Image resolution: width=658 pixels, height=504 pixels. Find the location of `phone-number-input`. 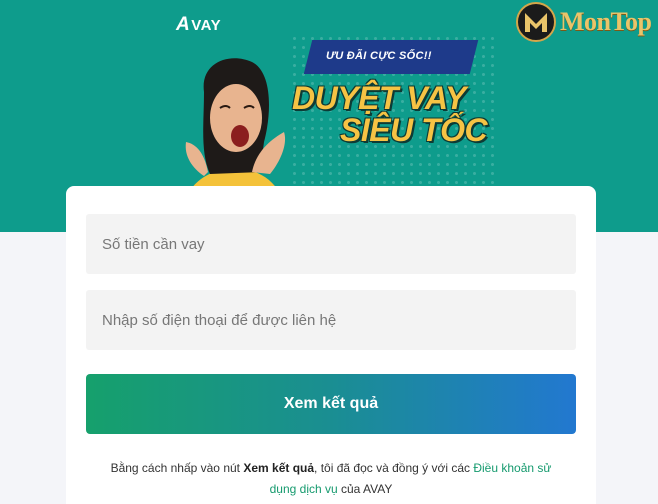

phone-number-input is located at coordinates (331, 320).